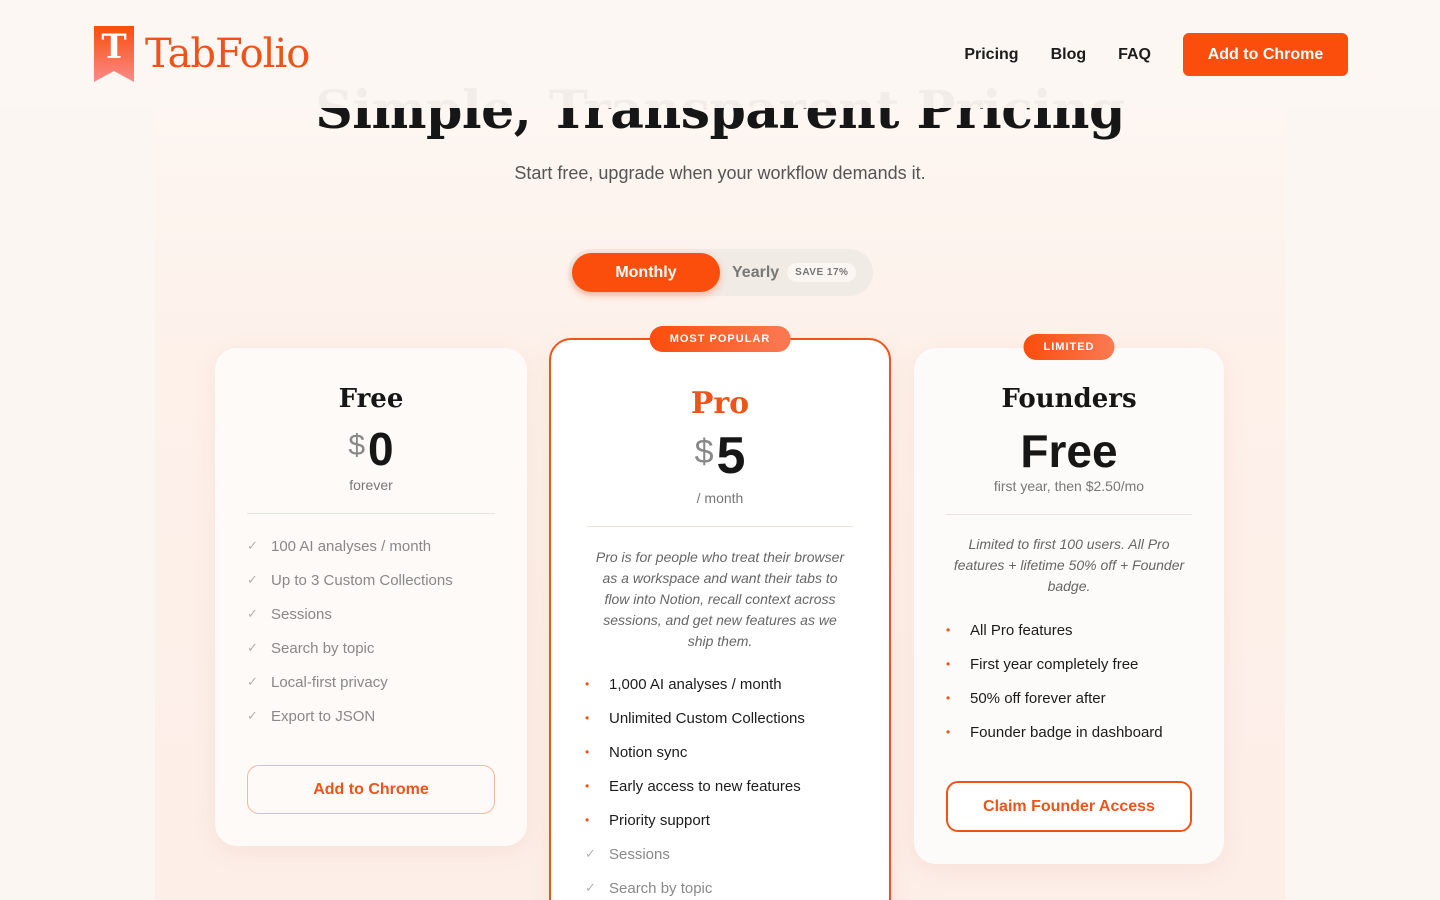 The image size is (1440, 900). I want to click on feature-label: 100 AI analyses / month, so click(351, 546).